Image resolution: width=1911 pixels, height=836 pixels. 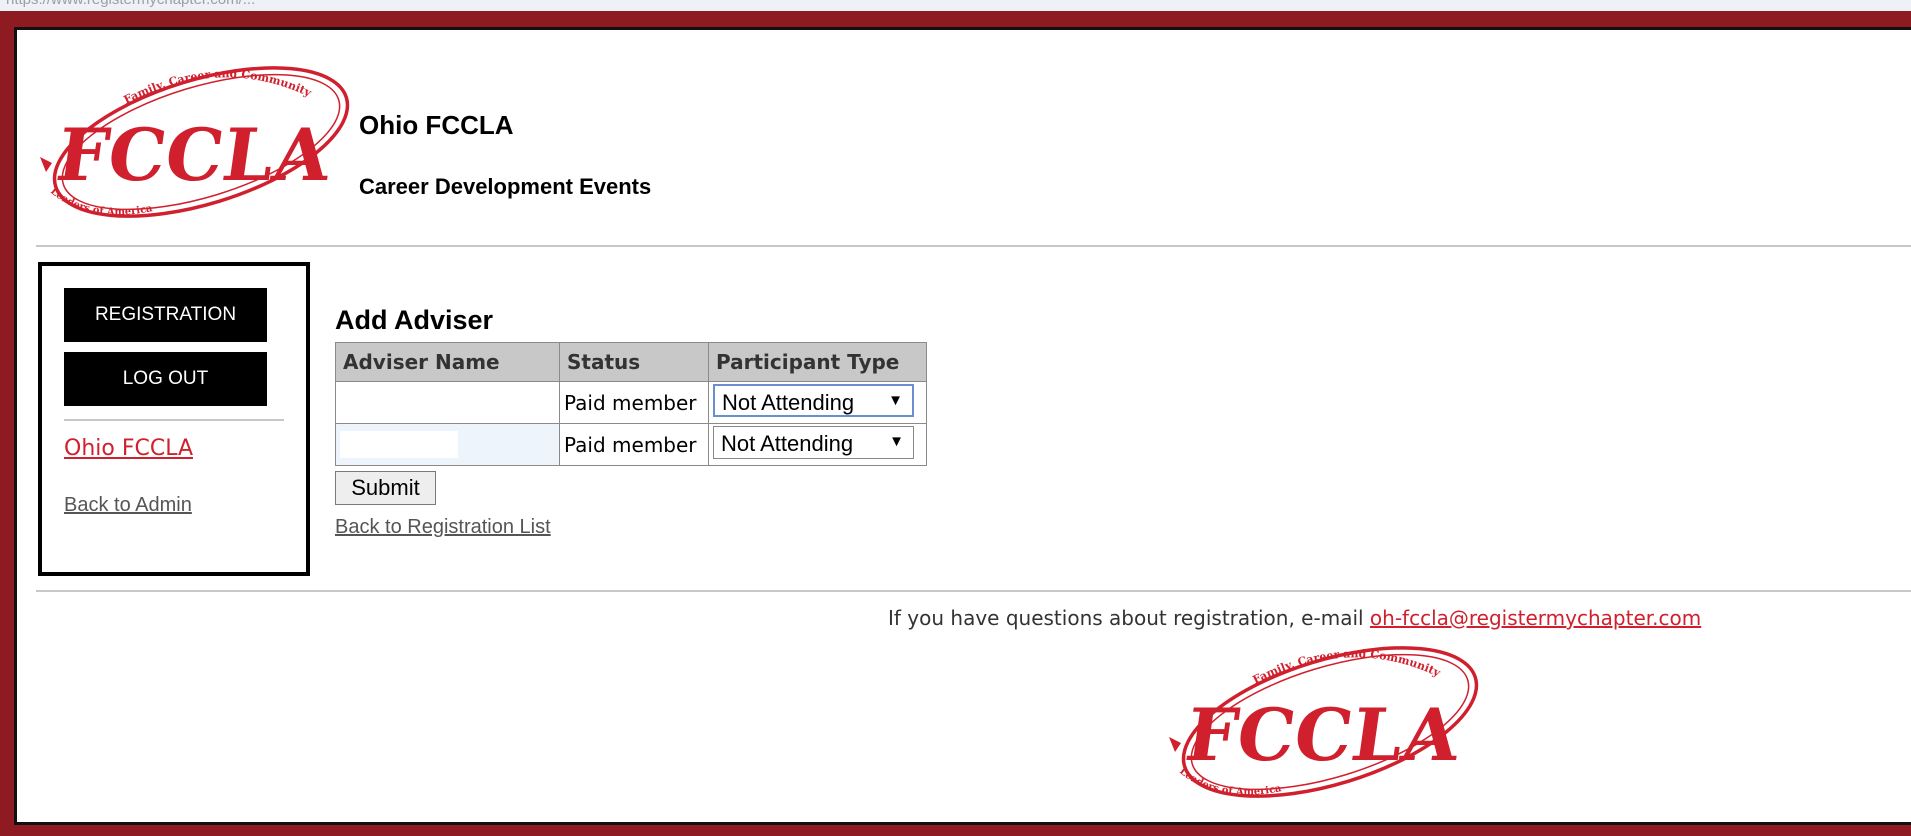 What do you see at coordinates (817, 362) in the screenshot?
I see `column-header-participant-type: Participant Type` at bounding box center [817, 362].